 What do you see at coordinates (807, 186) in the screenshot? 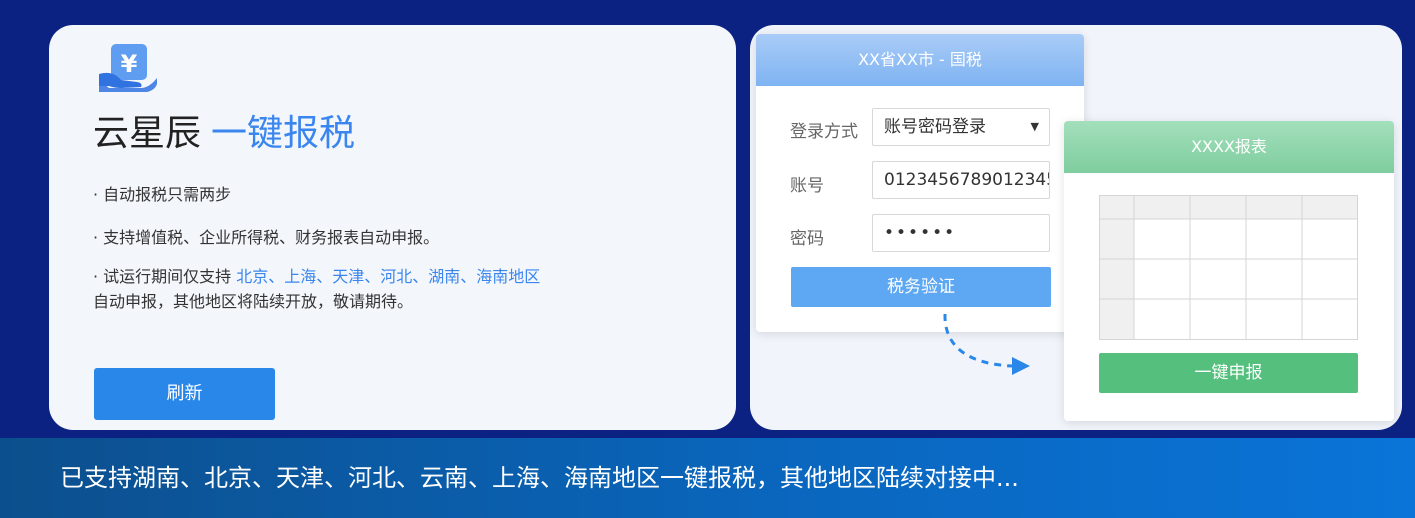
I see `account-label: 账号` at bounding box center [807, 186].